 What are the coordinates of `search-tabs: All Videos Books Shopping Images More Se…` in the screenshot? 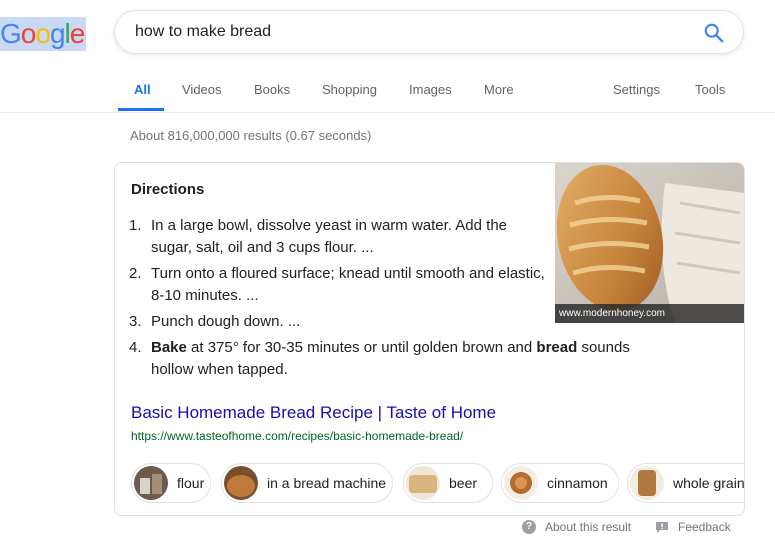 It's located at (387, 91).